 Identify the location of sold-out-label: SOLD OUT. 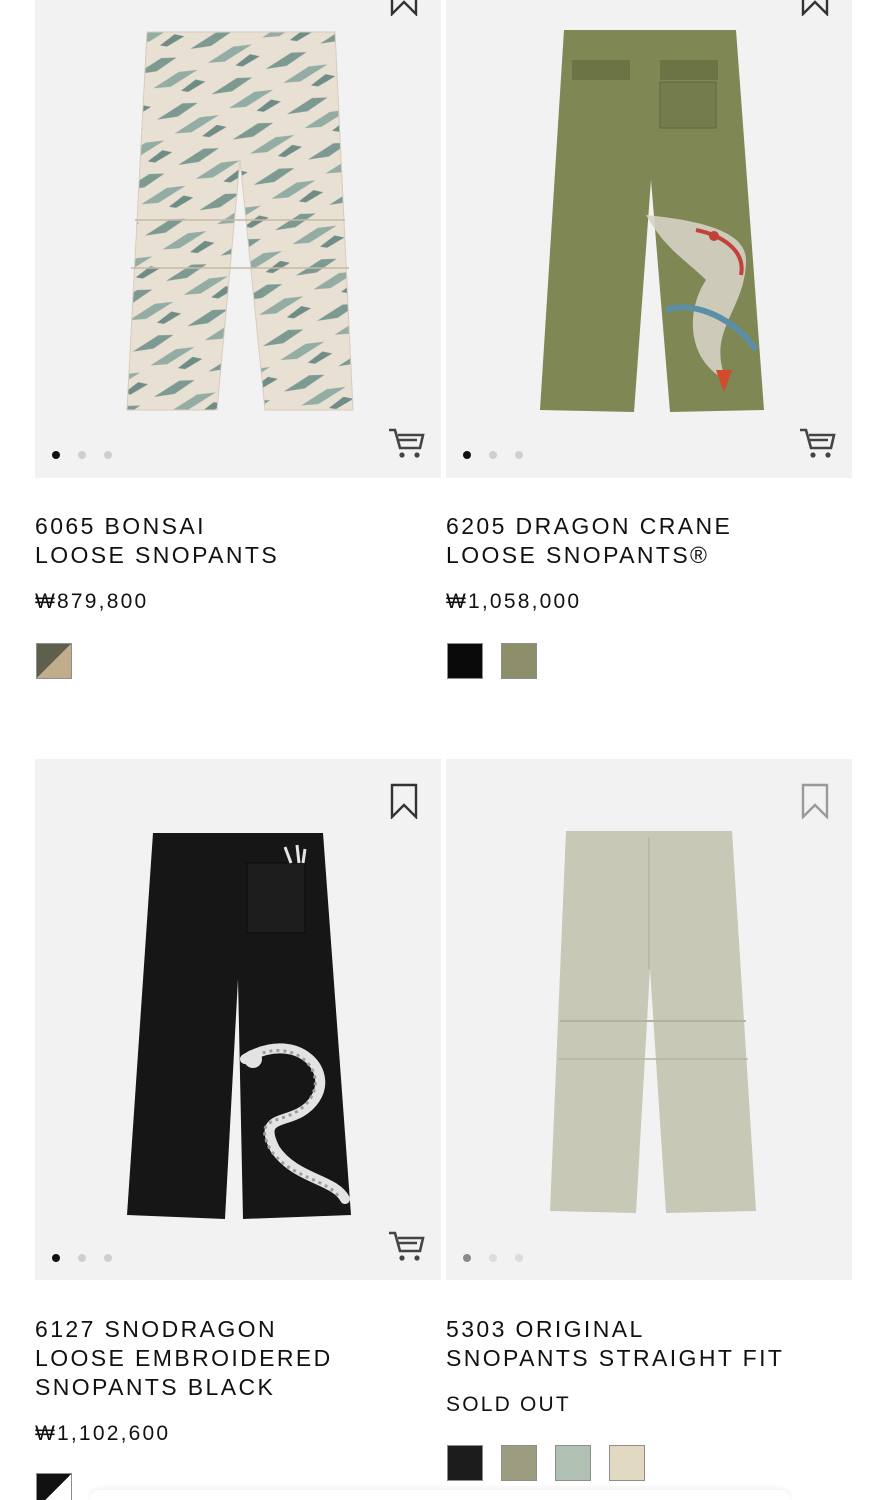
(508, 1404).